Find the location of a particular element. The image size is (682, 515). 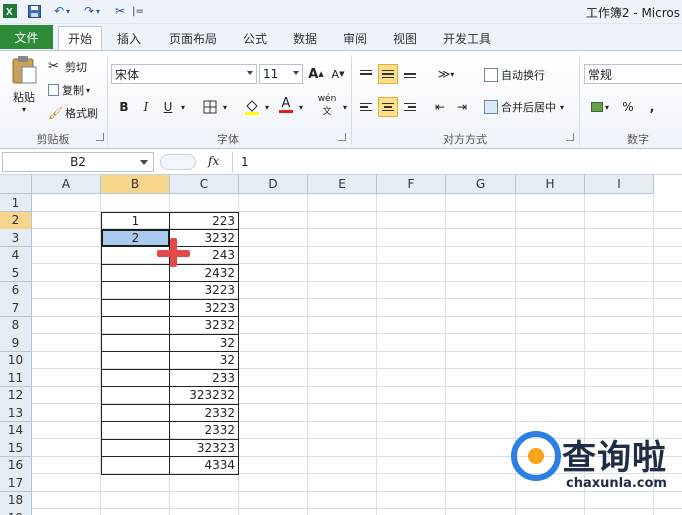

row-header-11: 11 is located at coordinates (16, 378).